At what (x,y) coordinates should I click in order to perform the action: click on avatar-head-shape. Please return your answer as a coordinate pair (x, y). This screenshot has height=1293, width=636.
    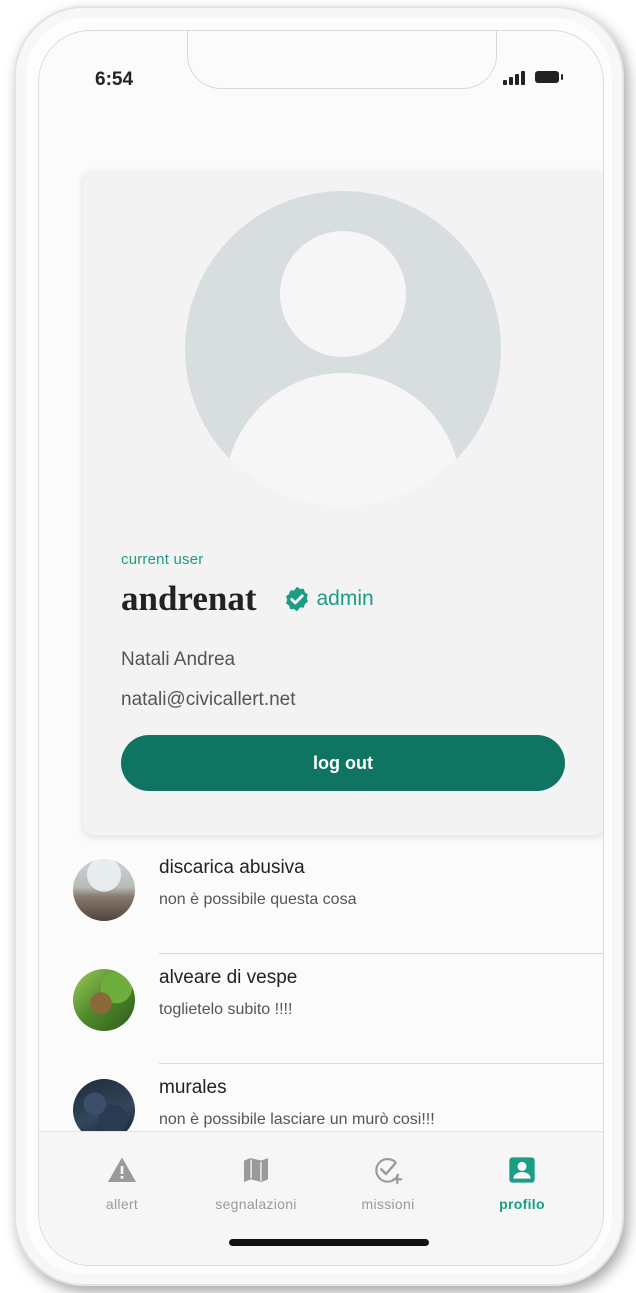
    Looking at the image, I should click on (343, 294).